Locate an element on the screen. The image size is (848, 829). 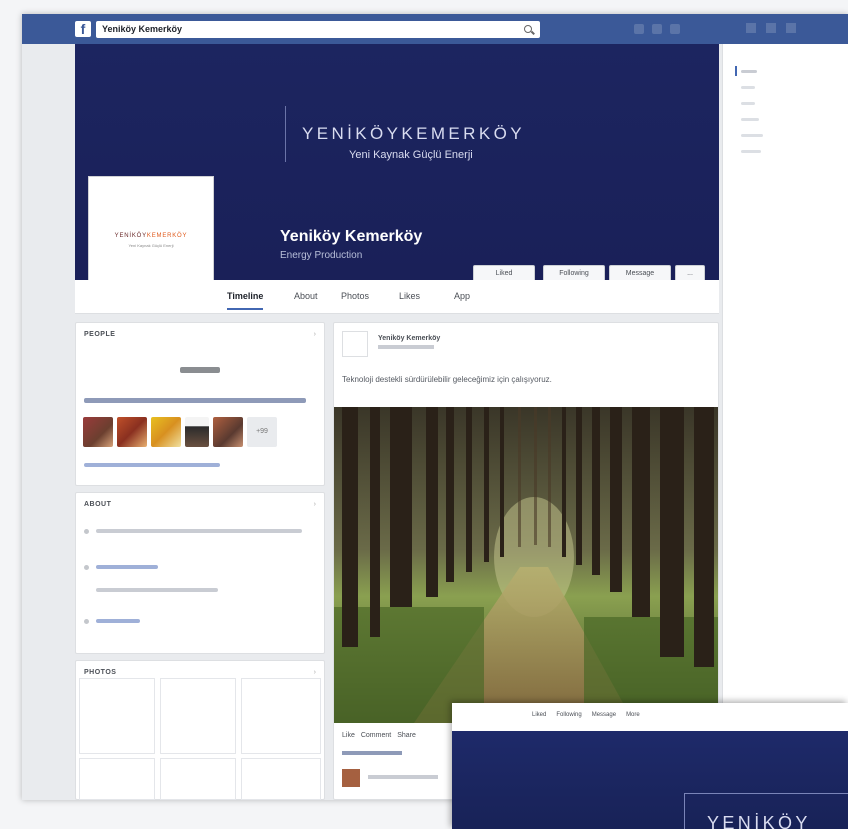
mobile-preview: Liked Following Message More YENİKÖY is located at coordinates (650, 766).